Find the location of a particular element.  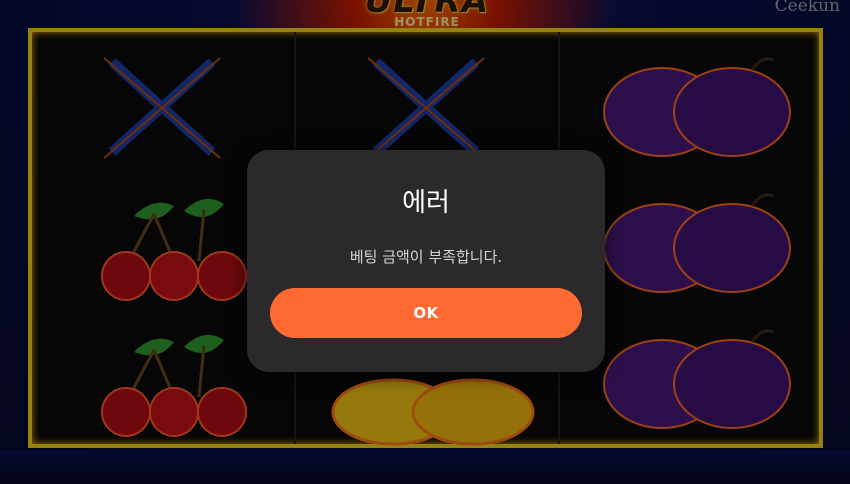

dialog-title: 에러 is located at coordinates (426, 203).